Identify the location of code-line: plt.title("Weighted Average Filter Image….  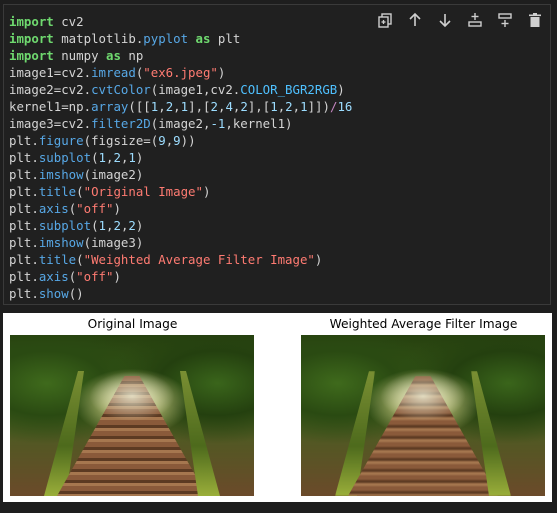
(180, 259).